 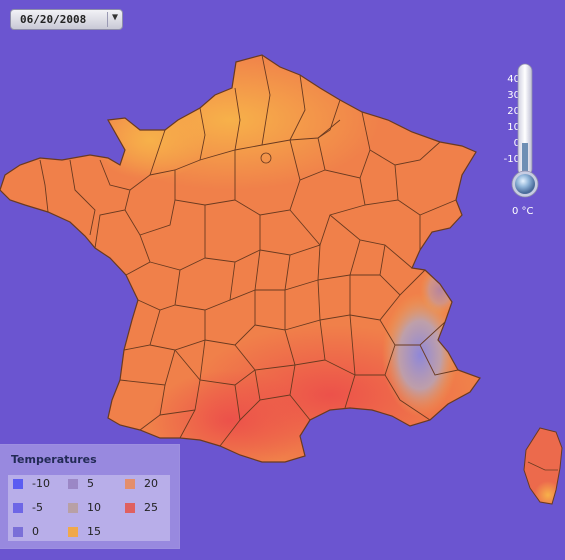 What do you see at coordinates (107, 19) in the screenshot?
I see `dropdown-separator` at bounding box center [107, 19].